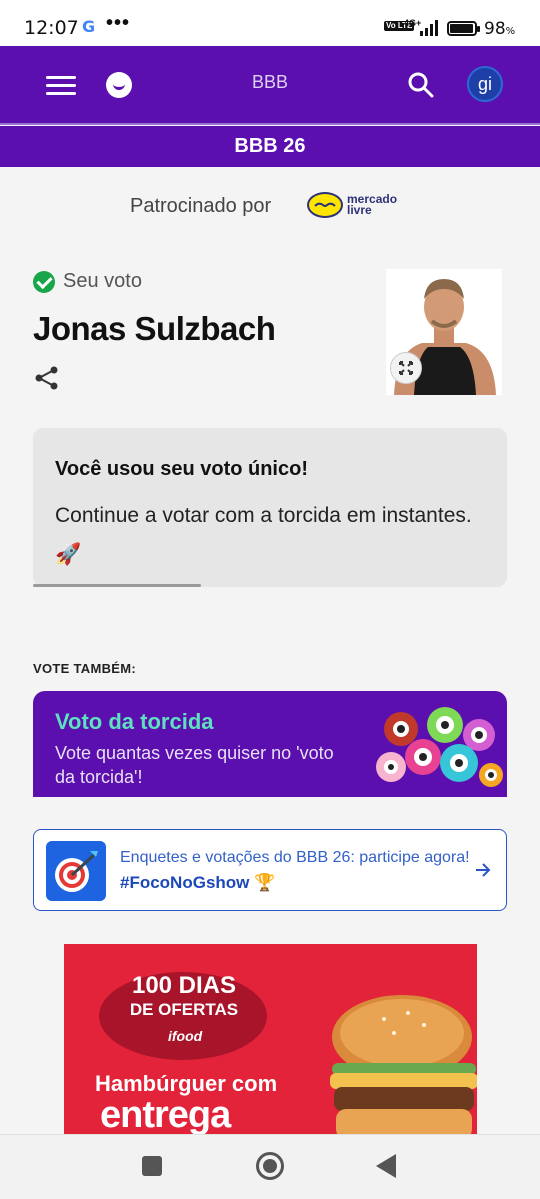 The image size is (540, 1199). What do you see at coordinates (198, 882) in the screenshot?
I see `foco-hashtag: #FocoNoGshow 🏆` at bounding box center [198, 882].